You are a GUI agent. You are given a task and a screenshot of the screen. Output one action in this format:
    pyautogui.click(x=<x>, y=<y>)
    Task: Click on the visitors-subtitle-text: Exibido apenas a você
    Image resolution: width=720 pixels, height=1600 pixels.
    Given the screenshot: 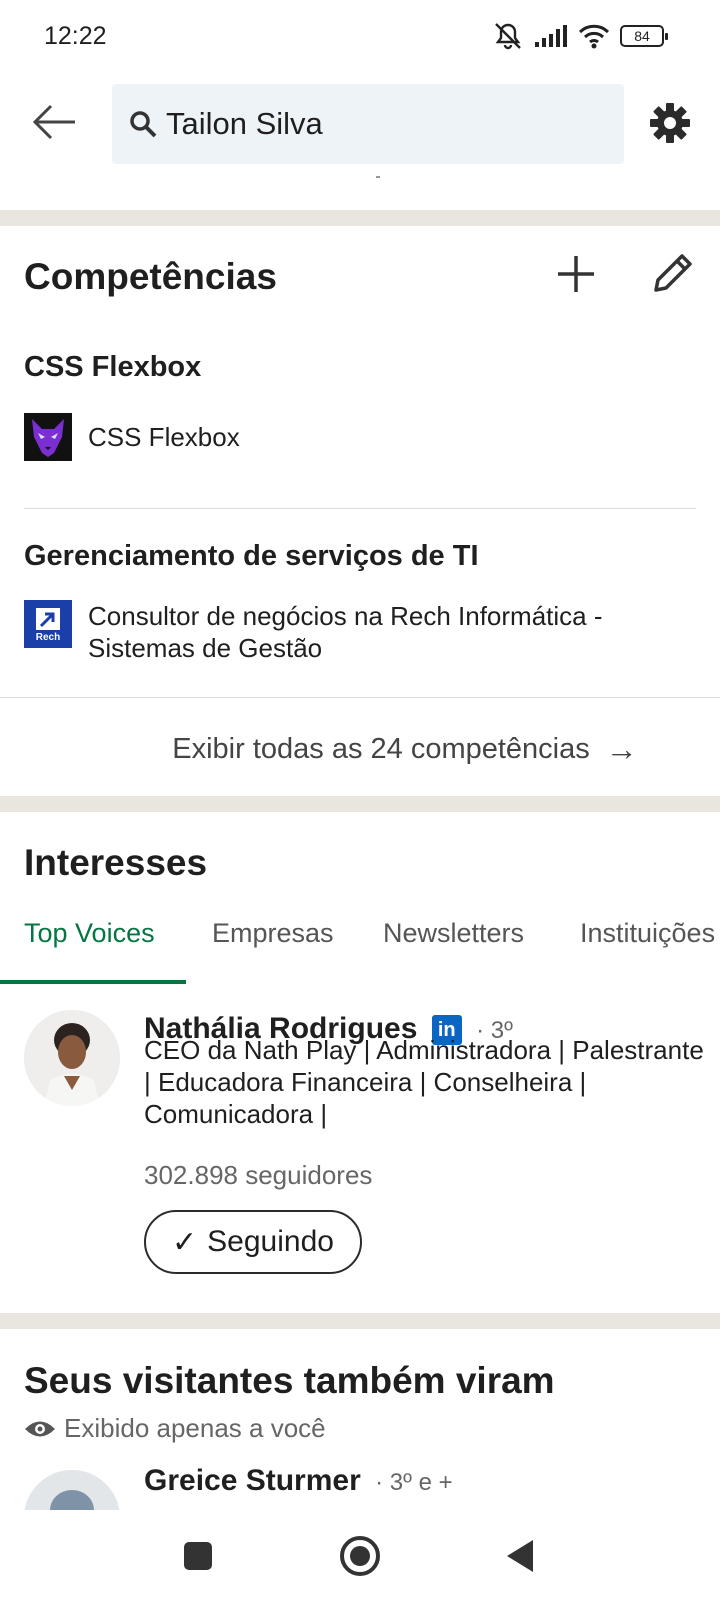 What is the action you would take?
    pyautogui.click(x=195, y=1428)
    